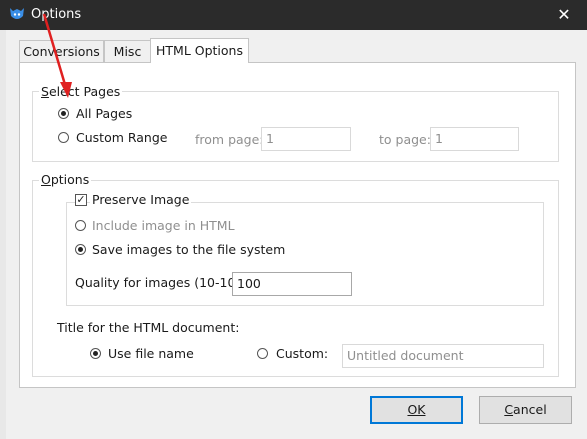  What do you see at coordinates (162, 282) in the screenshot?
I see `quality-label: Quality for images (10-100)` at bounding box center [162, 282].